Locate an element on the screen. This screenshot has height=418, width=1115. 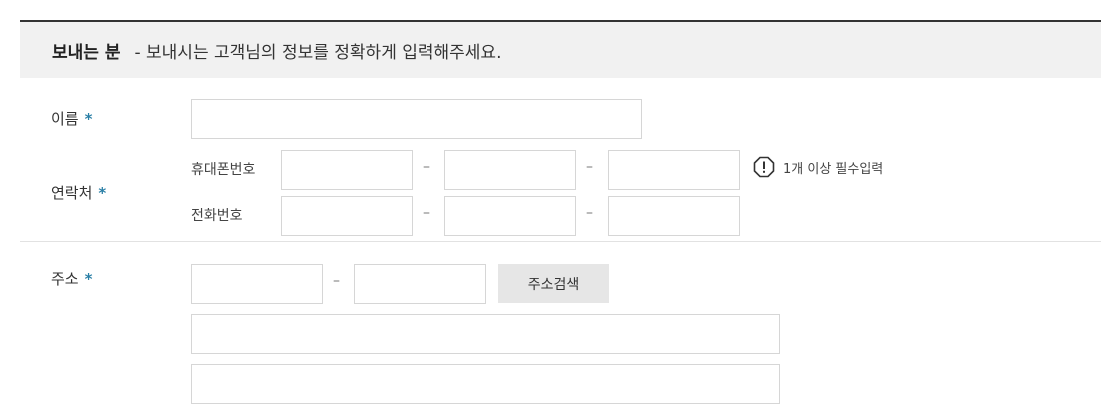
mobile-part1-input is located at coordinates (347, 170).